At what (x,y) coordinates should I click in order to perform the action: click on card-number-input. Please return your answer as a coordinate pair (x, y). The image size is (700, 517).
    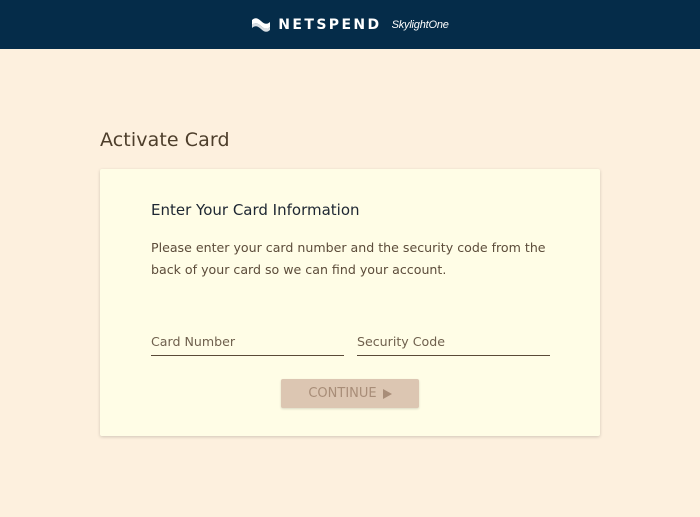
    Looking at the image, I should click on (247, 341).